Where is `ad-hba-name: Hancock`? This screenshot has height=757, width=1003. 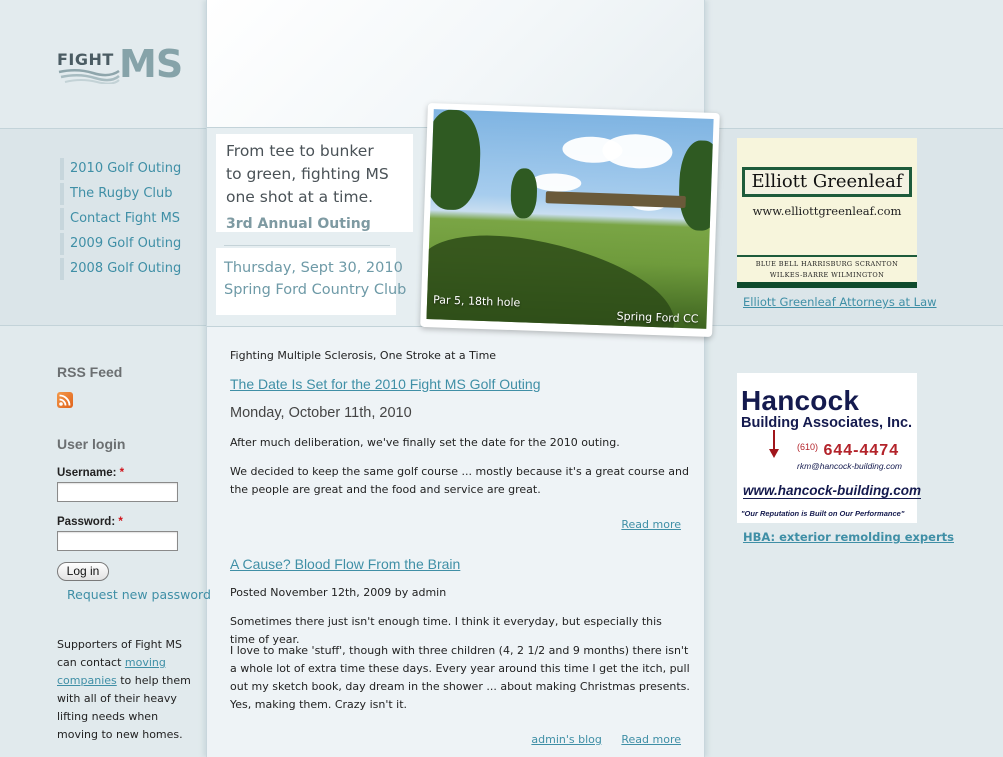
ad-hba-name: Hancock is located at coordinates (800, 400).